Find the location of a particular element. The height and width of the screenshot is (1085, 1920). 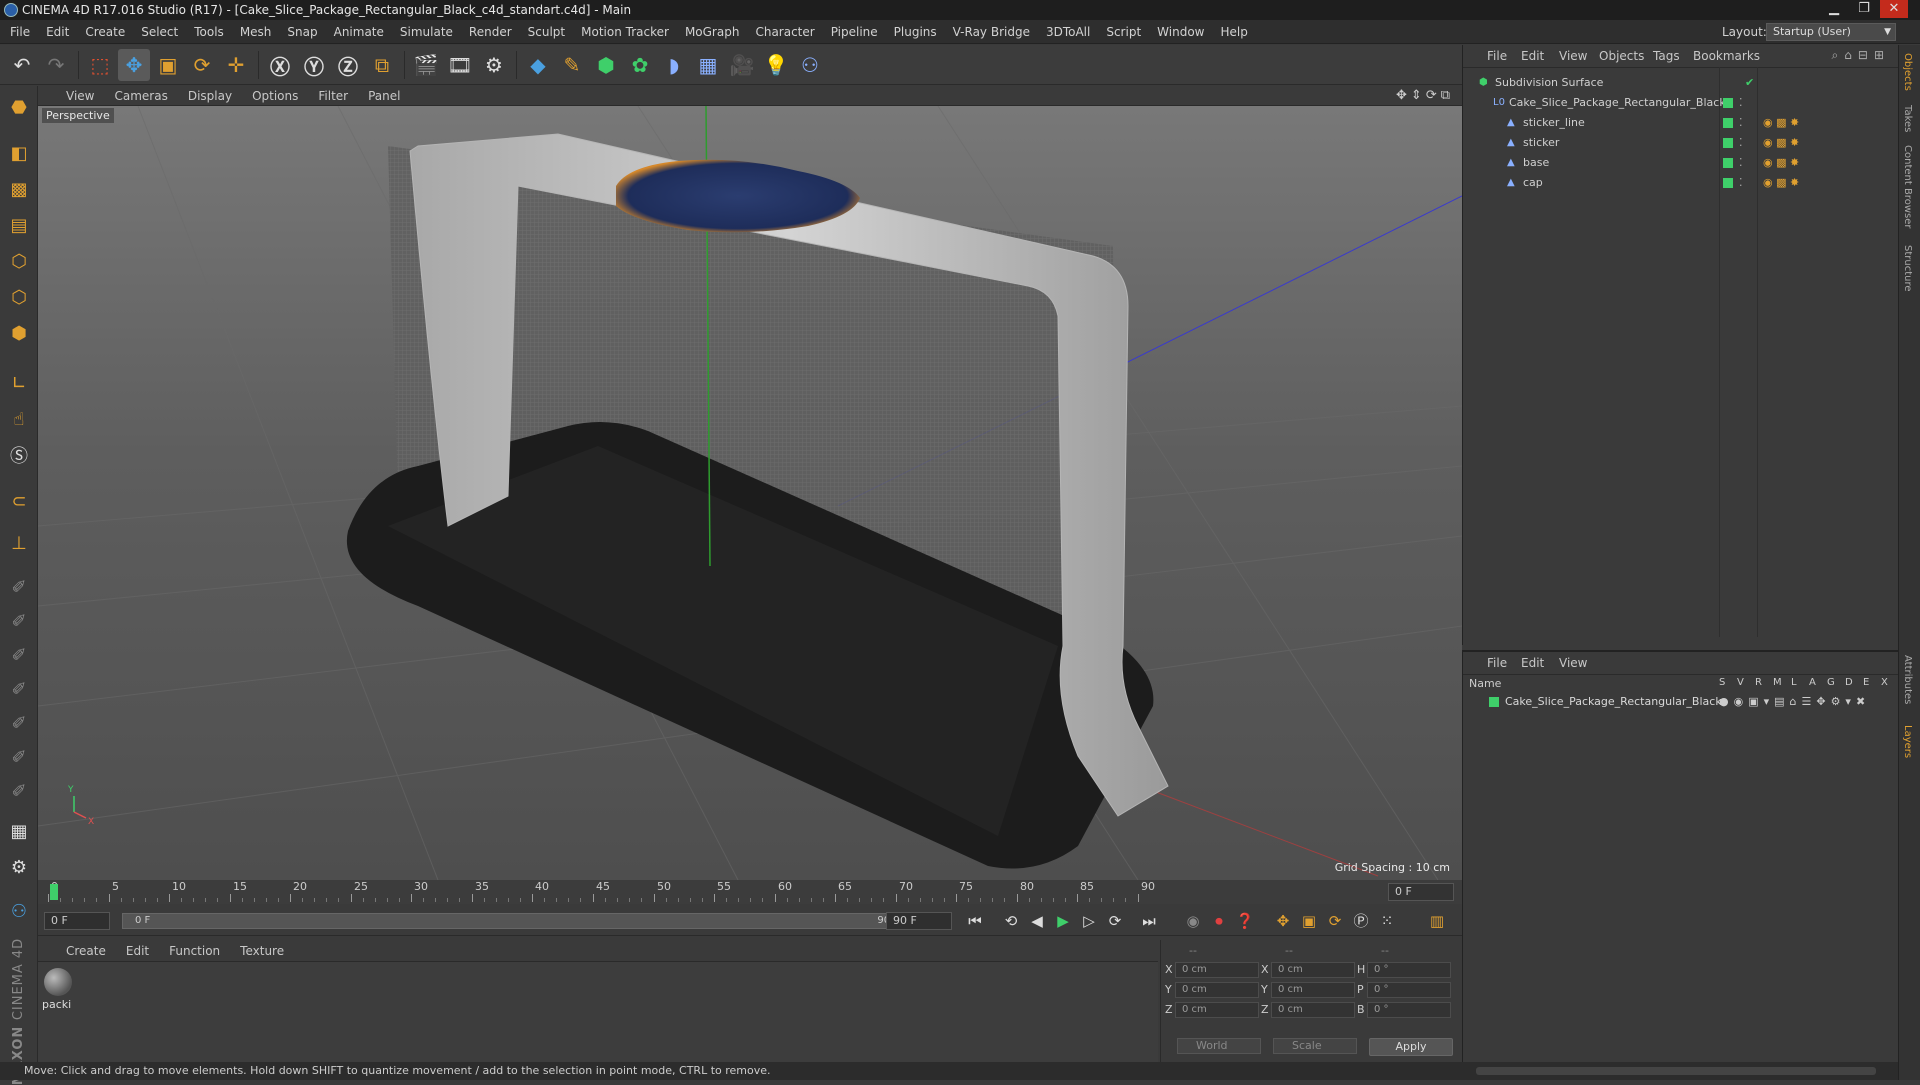

sculpt-grab-icon: ✐ is located at coordinates (19, 655).